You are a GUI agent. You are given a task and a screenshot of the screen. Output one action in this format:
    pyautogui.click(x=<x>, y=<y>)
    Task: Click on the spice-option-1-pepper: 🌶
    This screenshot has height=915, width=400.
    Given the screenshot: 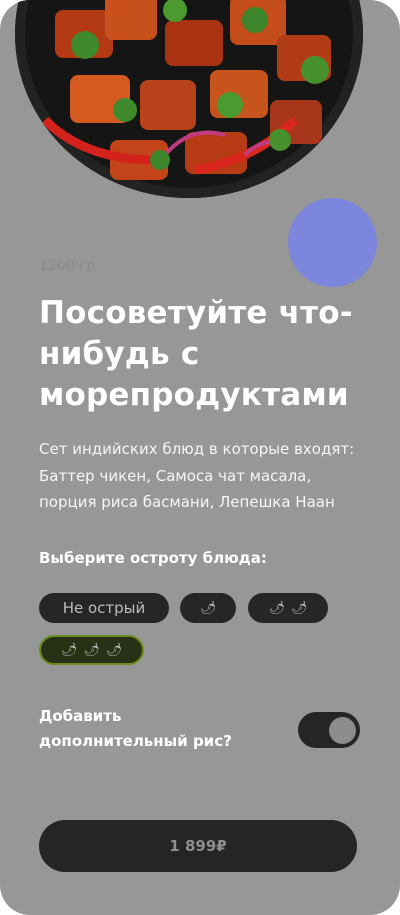 What is the action you would take?
    pyautogui.click(x=208, y=608)
    